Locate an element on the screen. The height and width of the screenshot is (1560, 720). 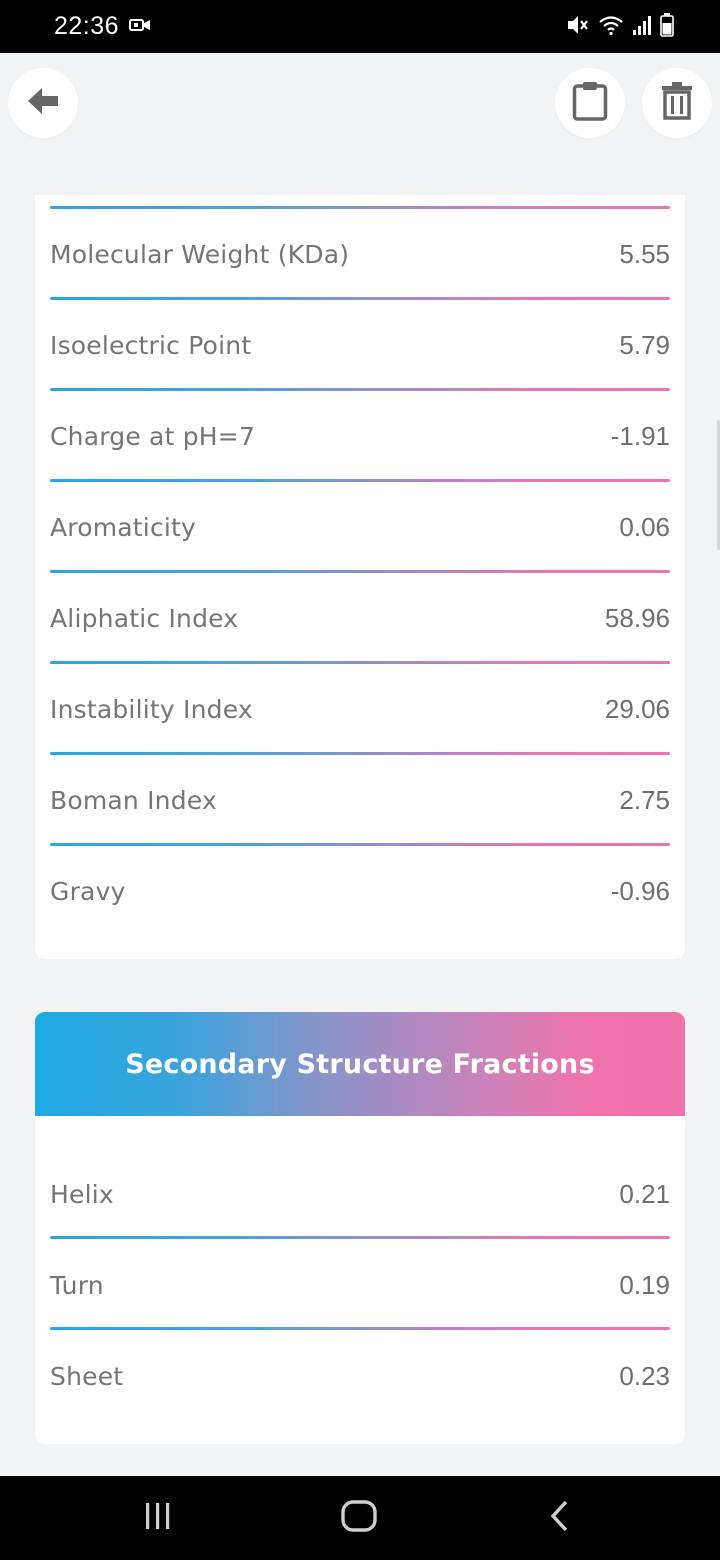
secondary-structure-title: Secondary Structure Fractions is located at coordinates (360, 1064).